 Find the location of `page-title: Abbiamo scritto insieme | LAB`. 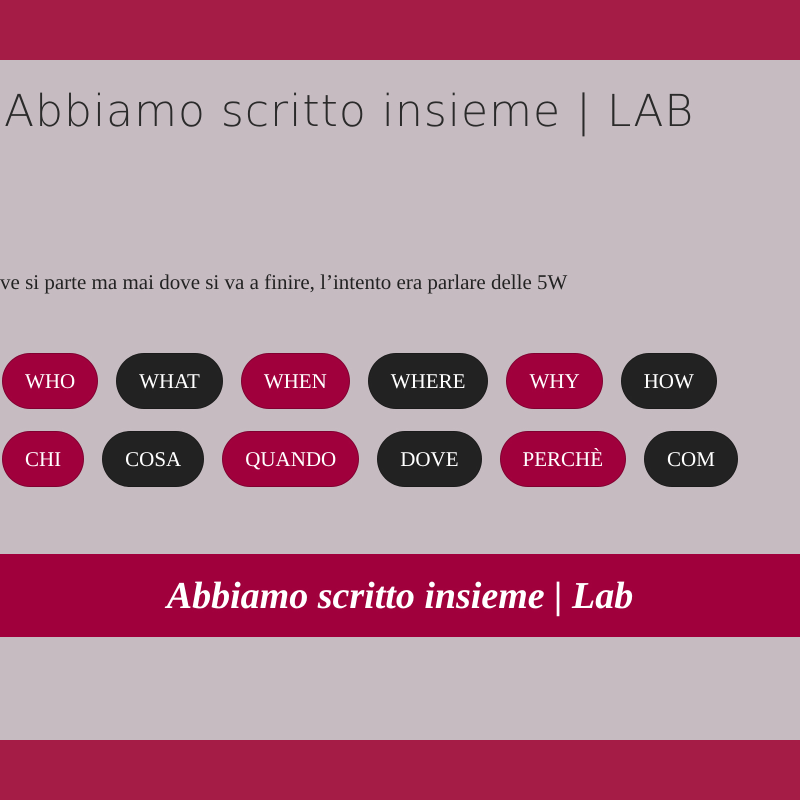

page-title: Abbiamo scritto insieme | LAB is located at coordinates (349, 112).